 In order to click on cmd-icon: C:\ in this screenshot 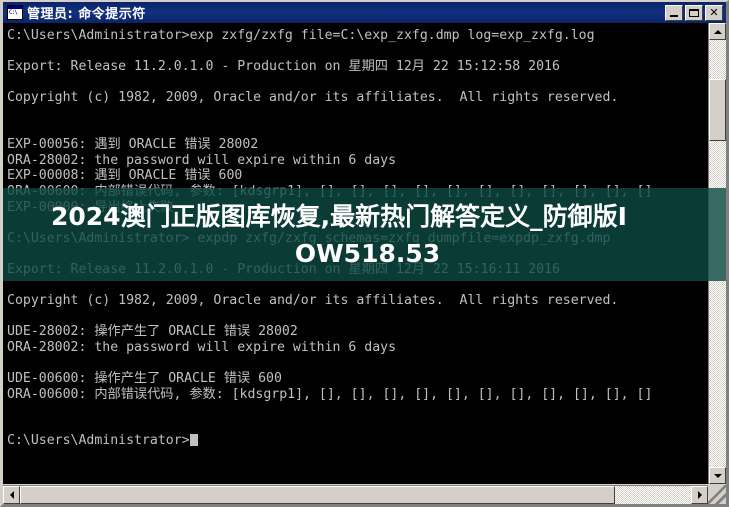, I will do `click(15, 12)`.